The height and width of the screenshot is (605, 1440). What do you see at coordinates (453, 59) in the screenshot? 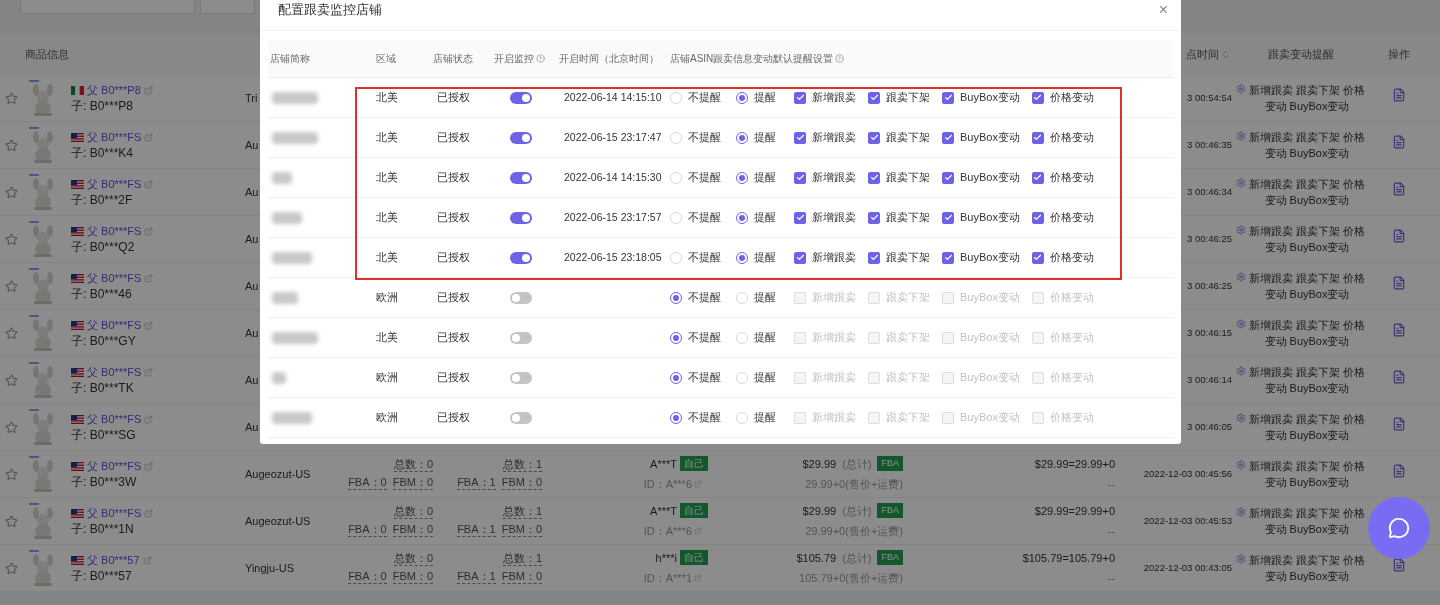
I see `column-header: 店铺状态` at bounding box center [453, 59].